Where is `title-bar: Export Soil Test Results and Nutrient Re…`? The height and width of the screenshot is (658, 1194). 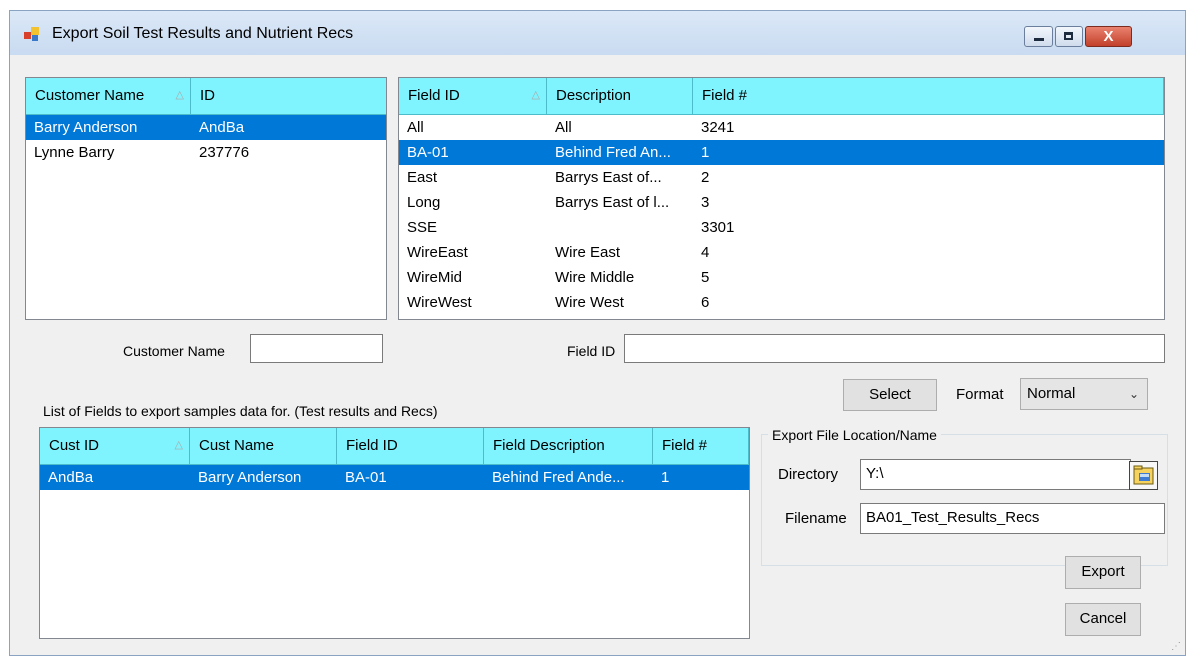 title-bar: Export Soil Test Results and Nutrient Re… is located at coordinates (597, 33).